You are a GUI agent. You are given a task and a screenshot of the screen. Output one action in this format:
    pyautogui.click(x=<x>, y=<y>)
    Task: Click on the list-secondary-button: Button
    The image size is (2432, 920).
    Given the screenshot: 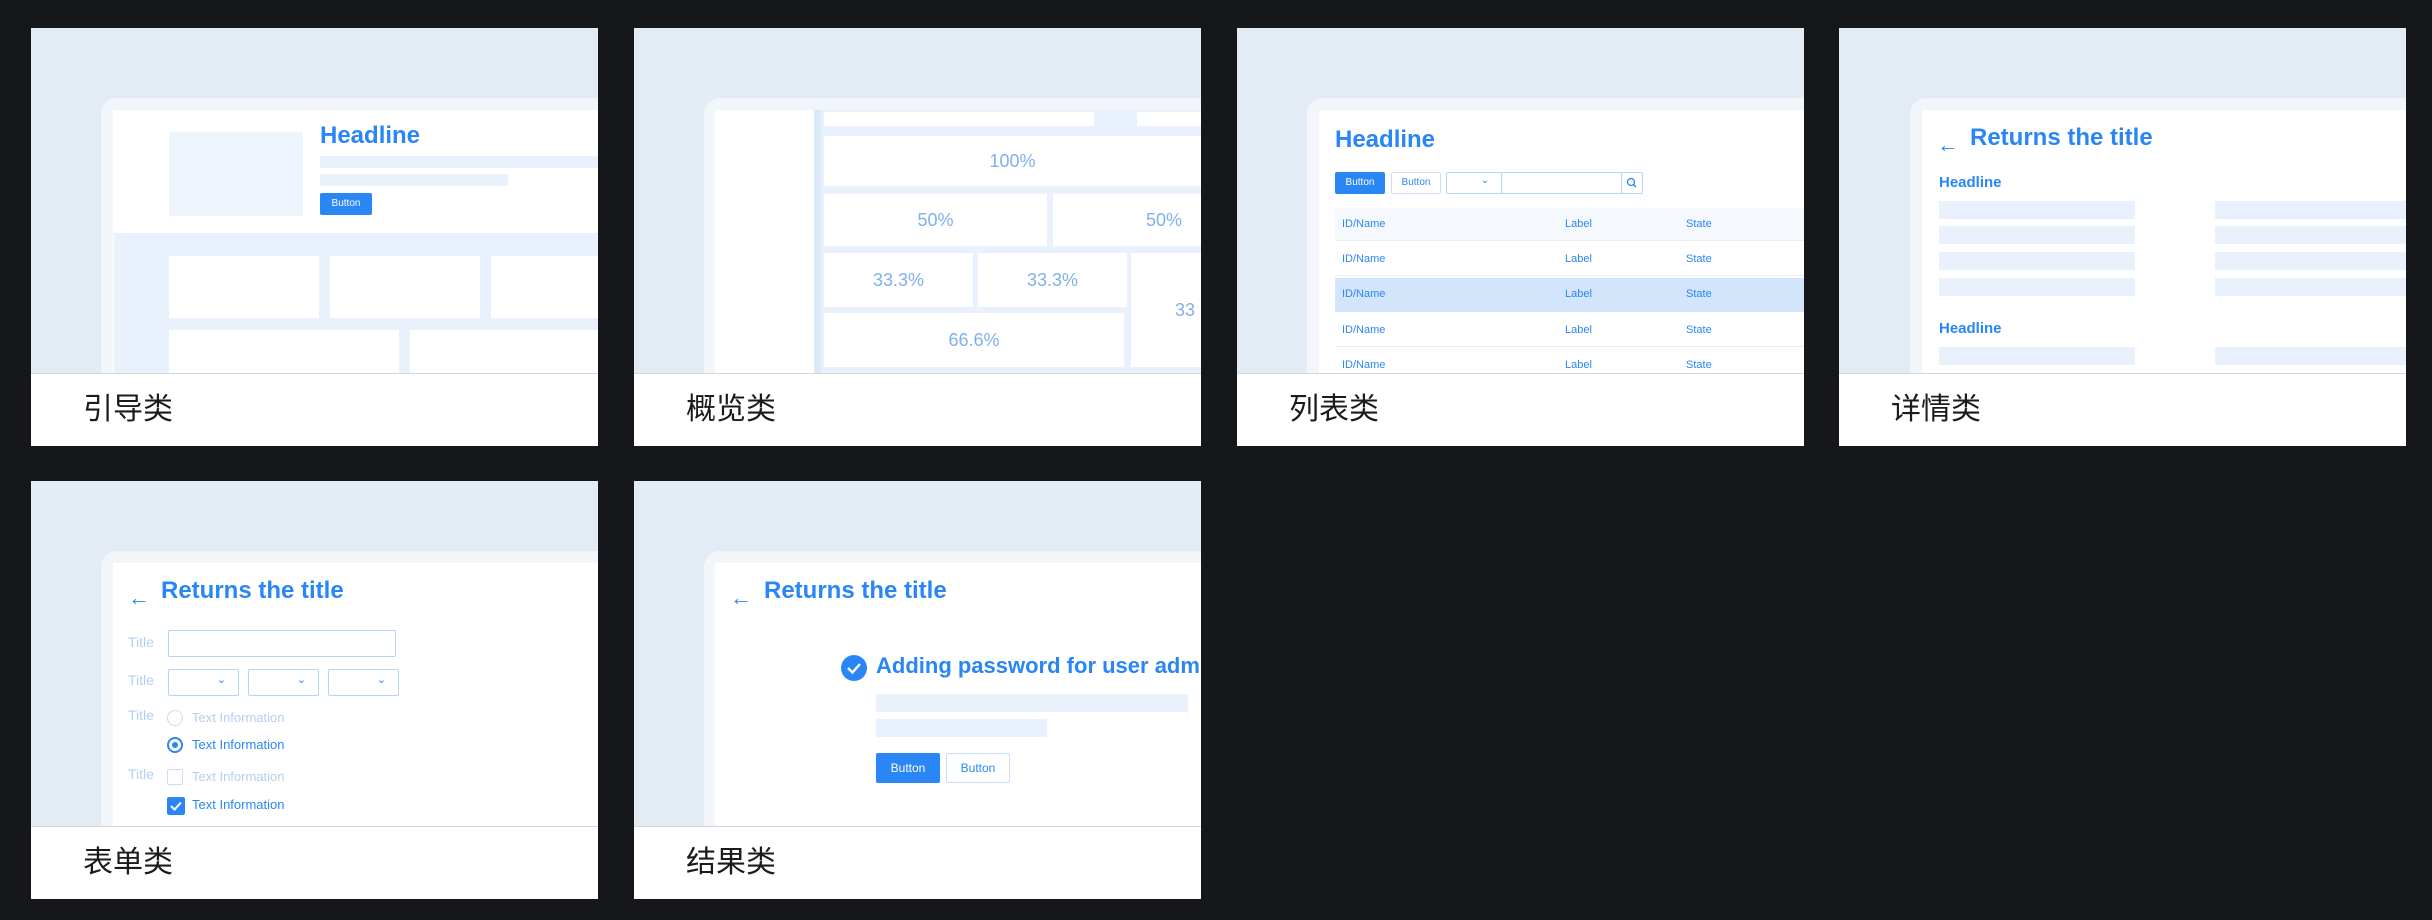 What is the action you would take?
    pyautogui.click(x=1416, y=183)
    